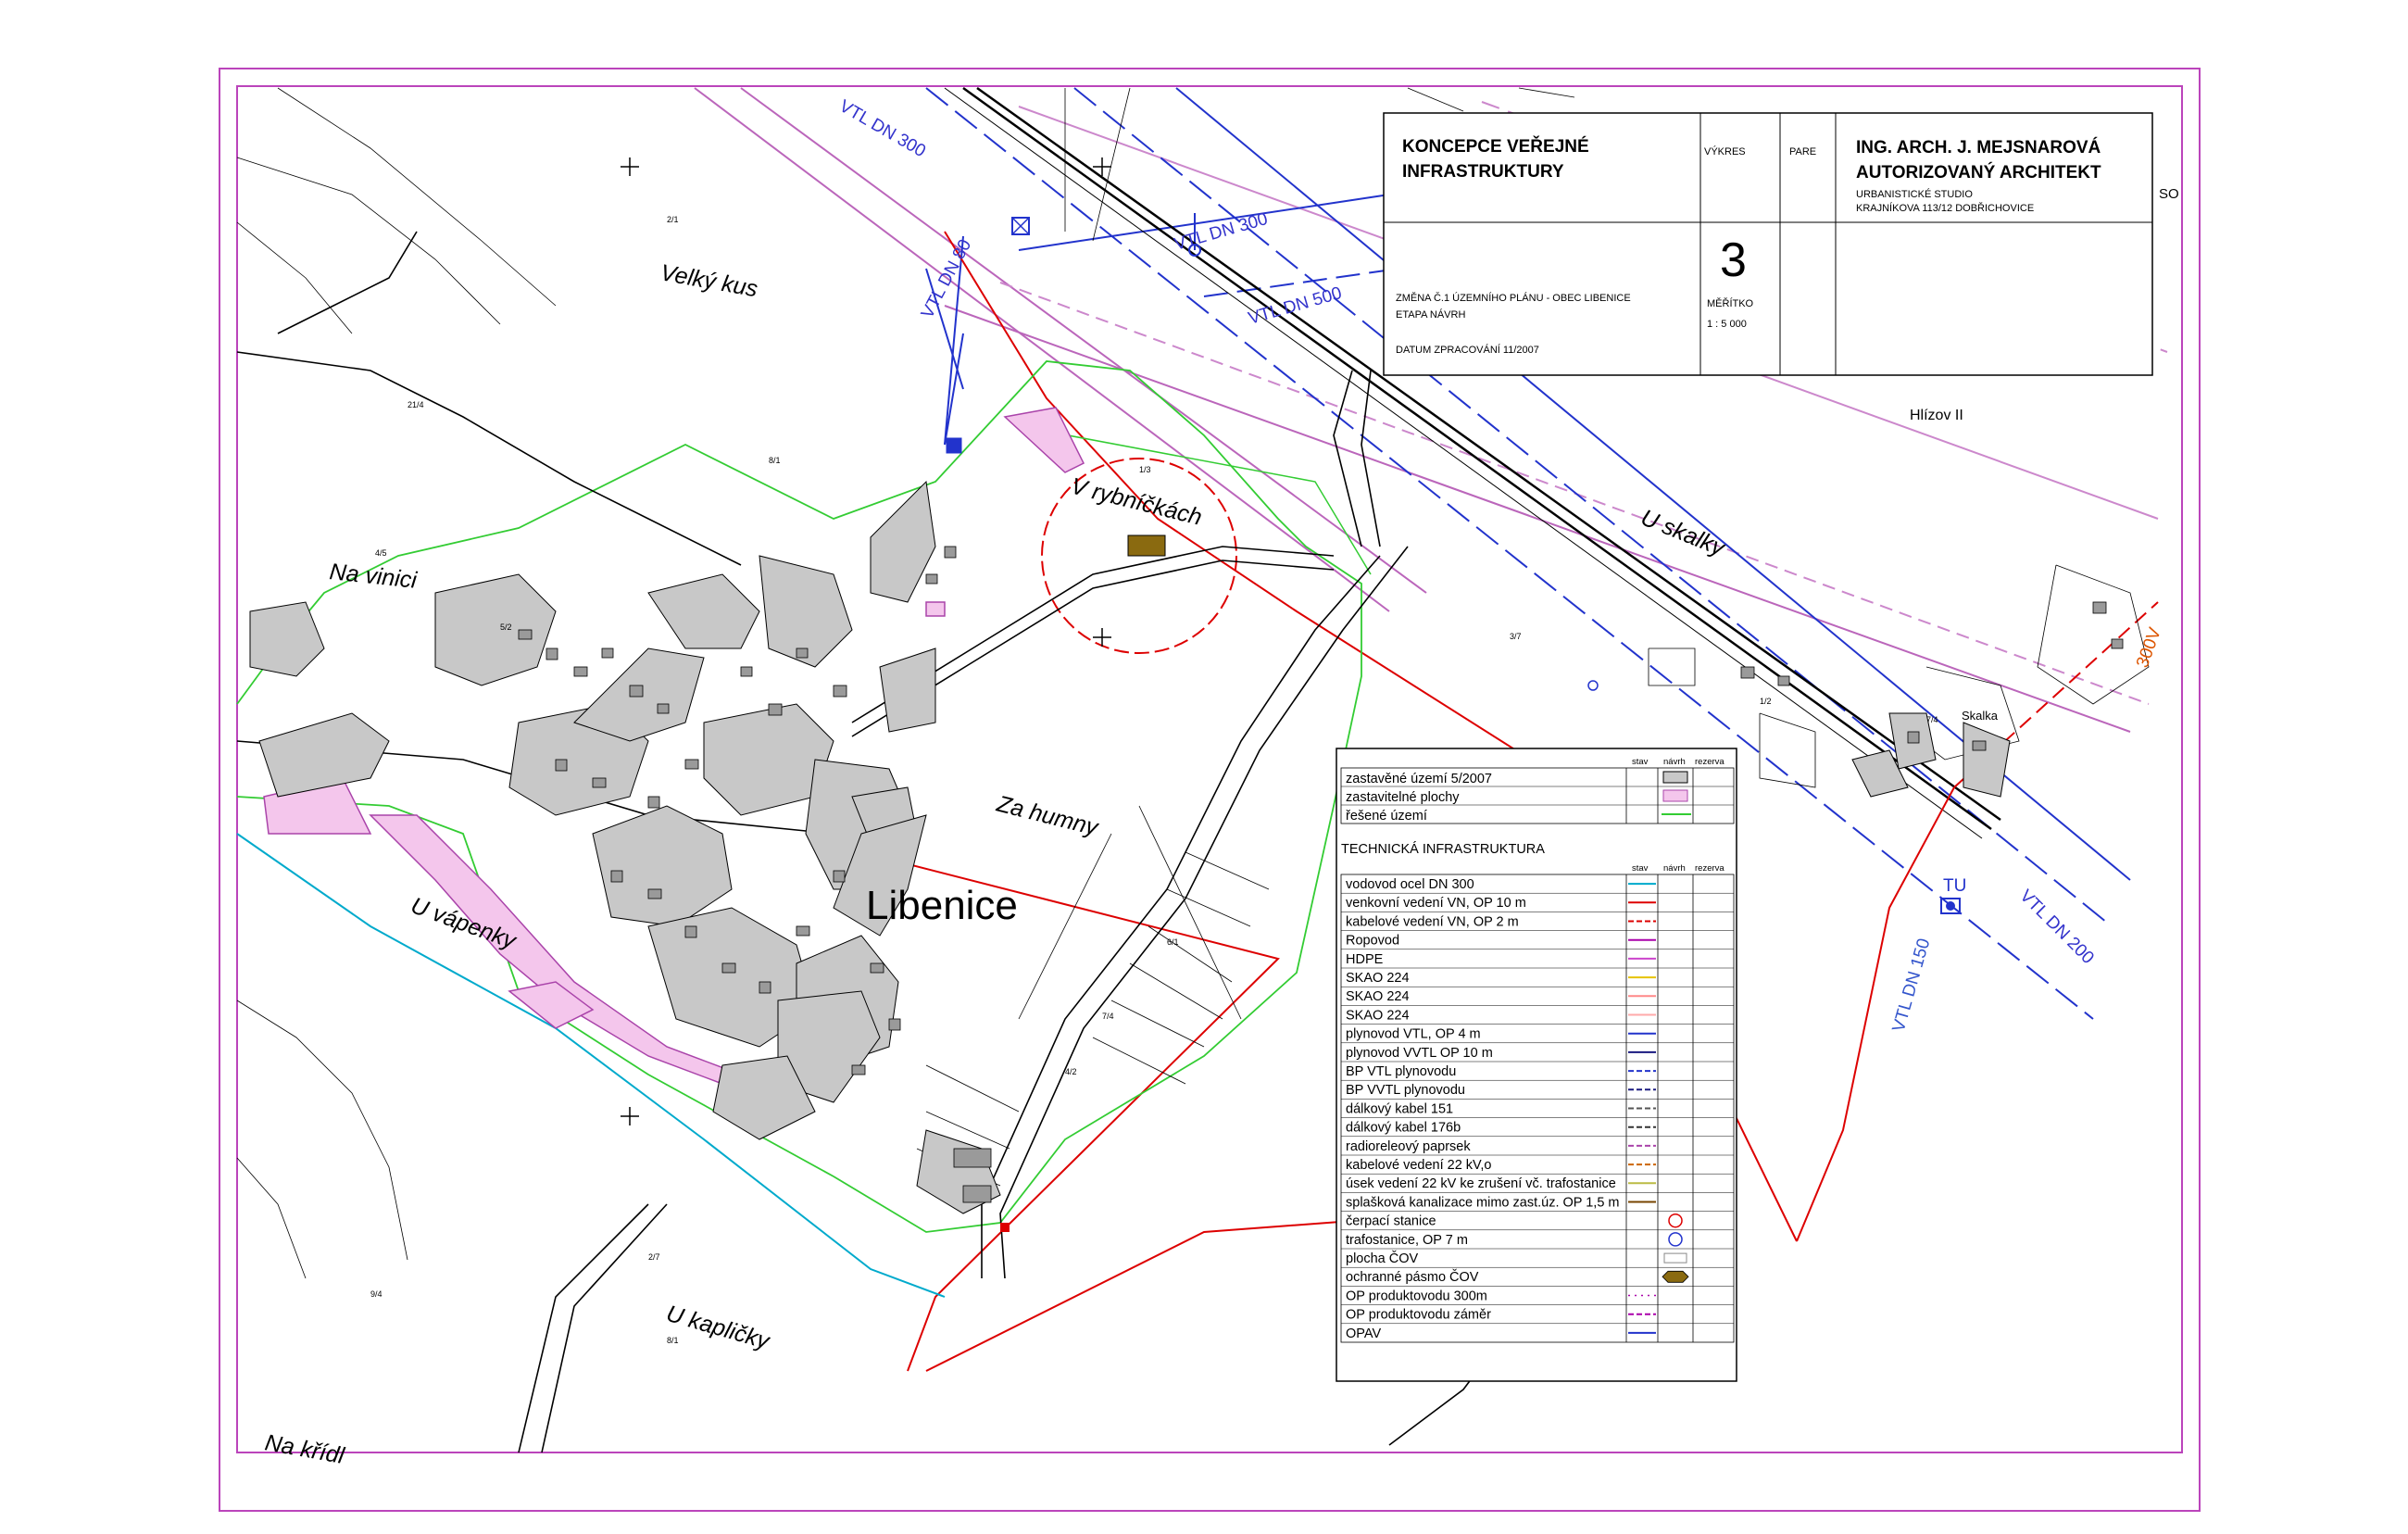 The width and height of the screenshot is (2408, 1534). I want to click on legend-top-label-2: řešené území, so click(1386, 816).